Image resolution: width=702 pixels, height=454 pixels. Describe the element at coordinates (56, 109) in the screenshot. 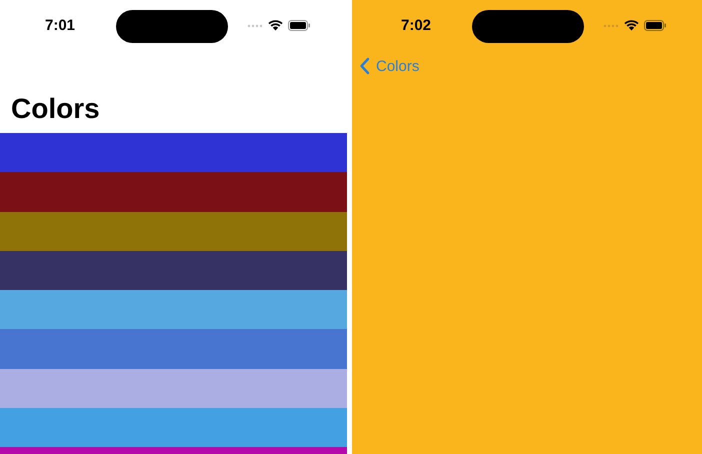

I see `screen-title: Colors` at that location.